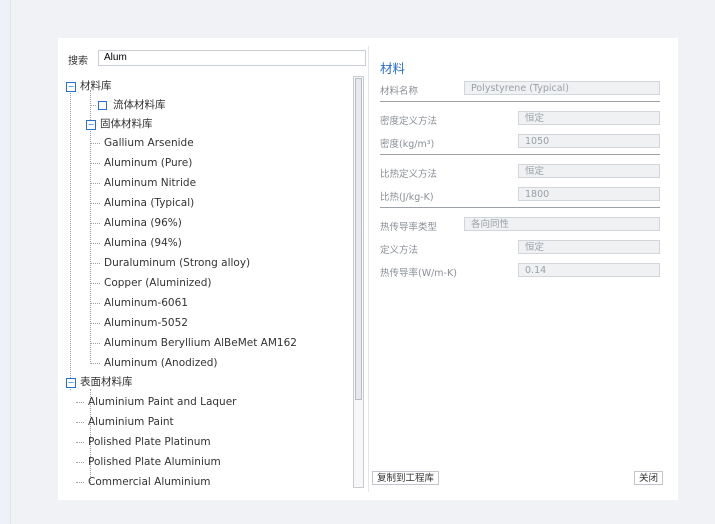 The image size is (715, 524). I want to click on material-title: 材料, so click(393, 68).